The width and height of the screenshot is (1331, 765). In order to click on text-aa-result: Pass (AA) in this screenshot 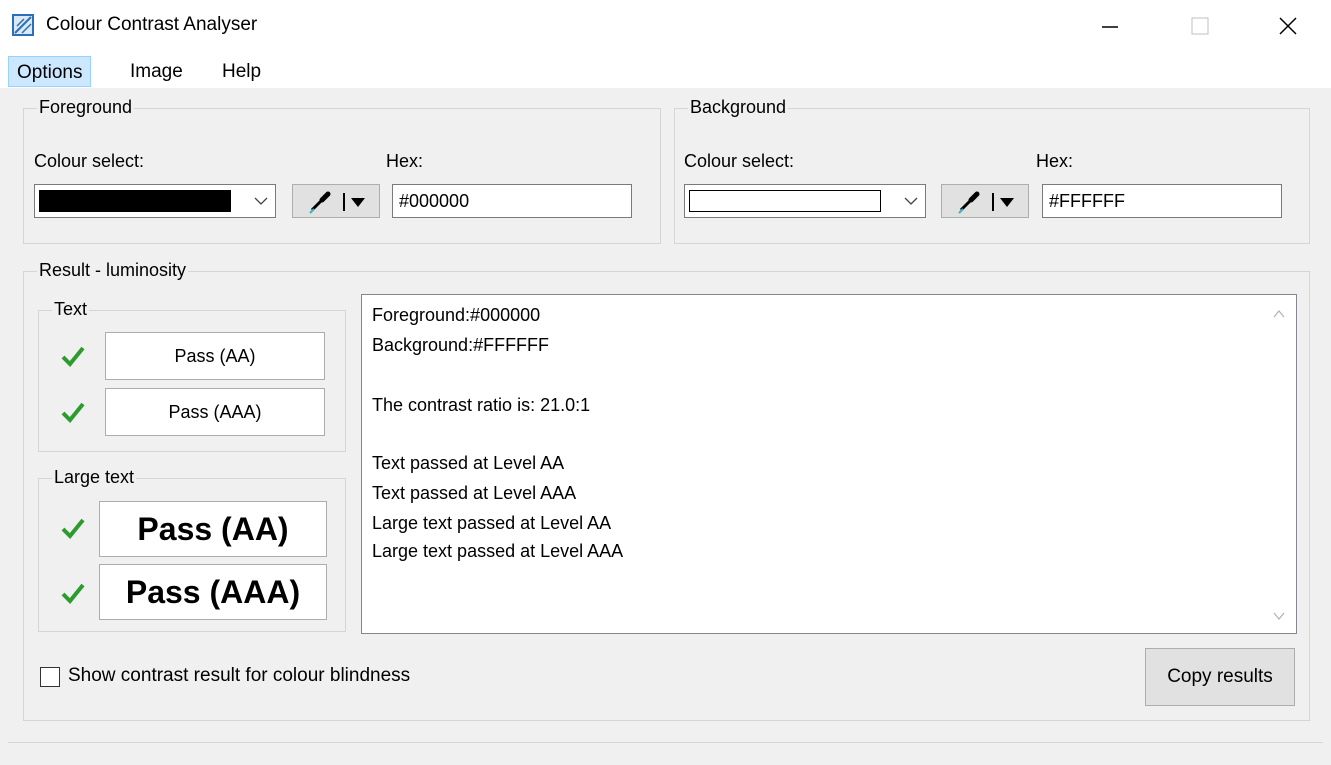, I will do `click(215, 356)`.